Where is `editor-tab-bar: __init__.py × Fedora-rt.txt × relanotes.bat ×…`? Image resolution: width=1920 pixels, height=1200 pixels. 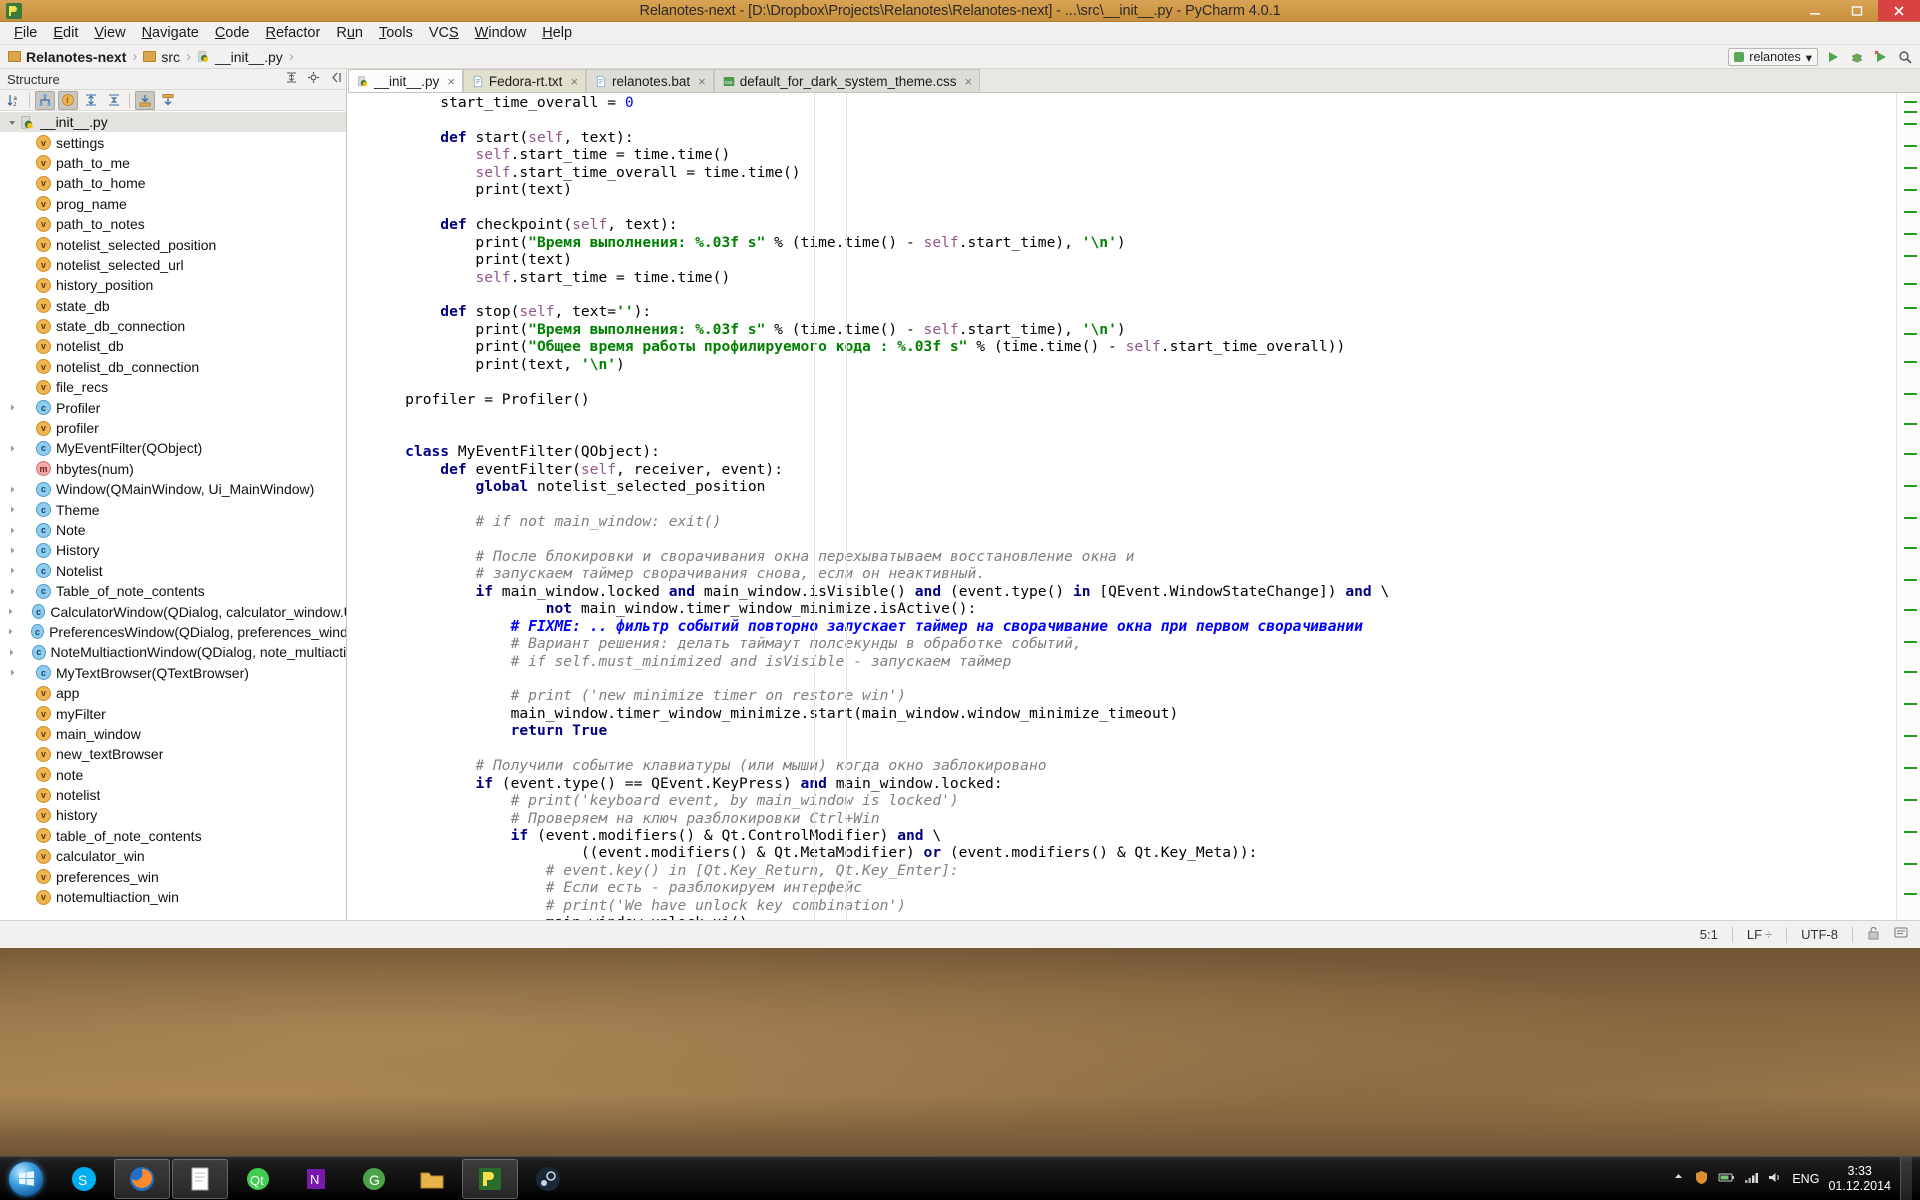
editor-tab-bar: __init__.py × Fedora-rt.txt × relanotes.bat ×… is located at coordinates (1134, 81).